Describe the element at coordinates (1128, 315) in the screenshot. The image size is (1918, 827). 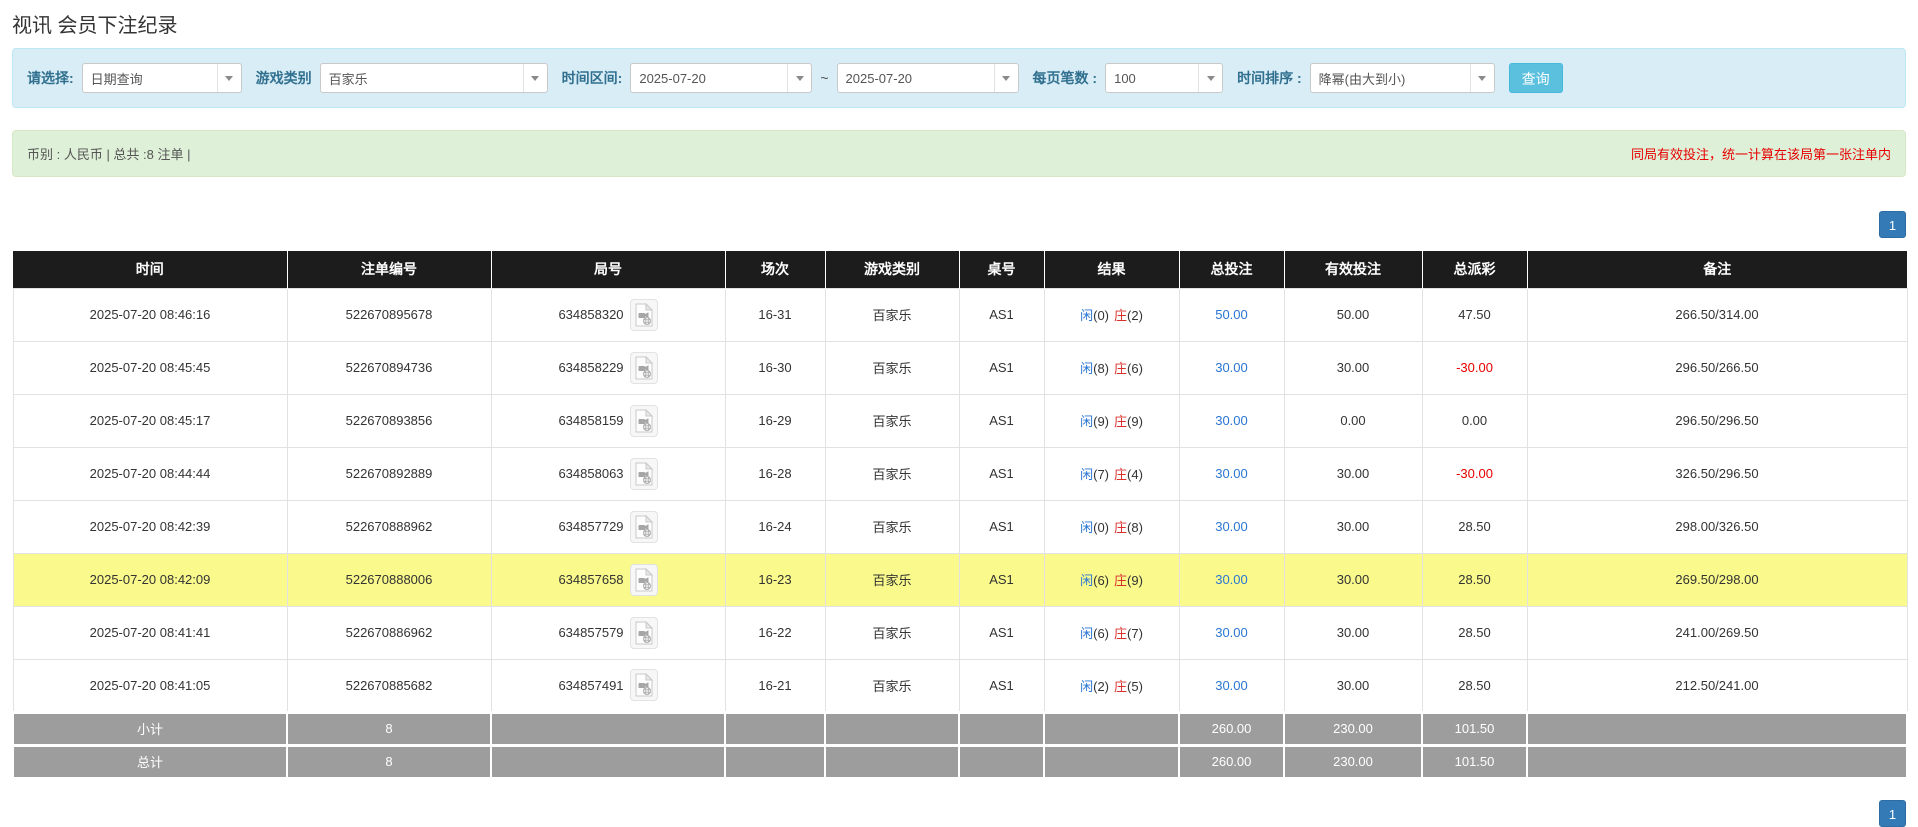
I see `result-banker: 庄(2)` at that location.